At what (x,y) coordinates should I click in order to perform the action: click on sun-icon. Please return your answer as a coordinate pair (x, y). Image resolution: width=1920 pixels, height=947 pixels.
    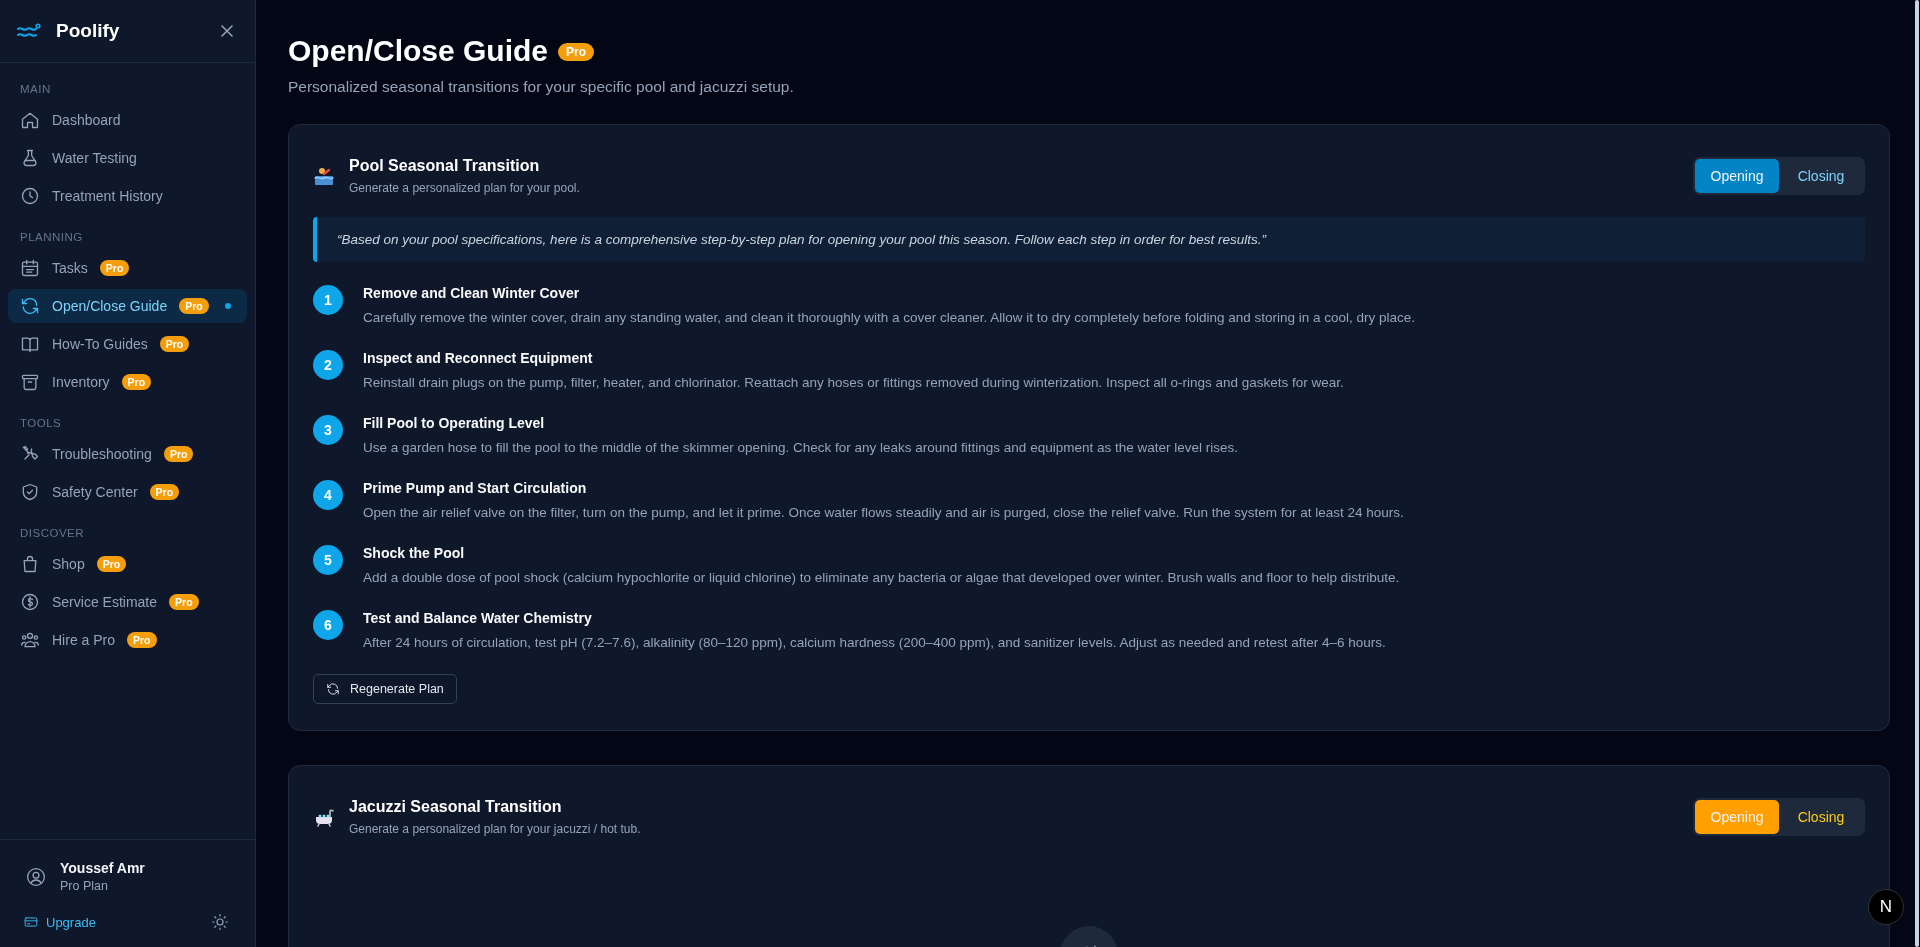
    Looking at the image, I should click on (220, 922).